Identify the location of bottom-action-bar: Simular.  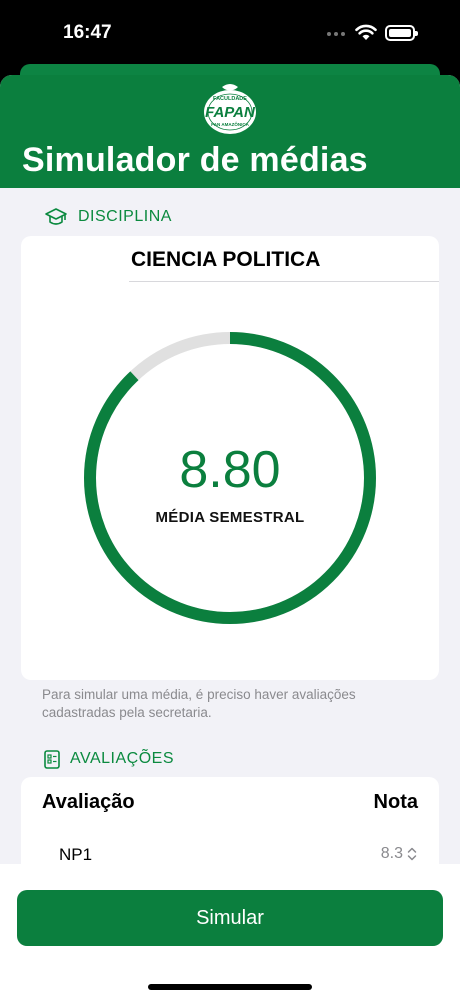
(230, 931).